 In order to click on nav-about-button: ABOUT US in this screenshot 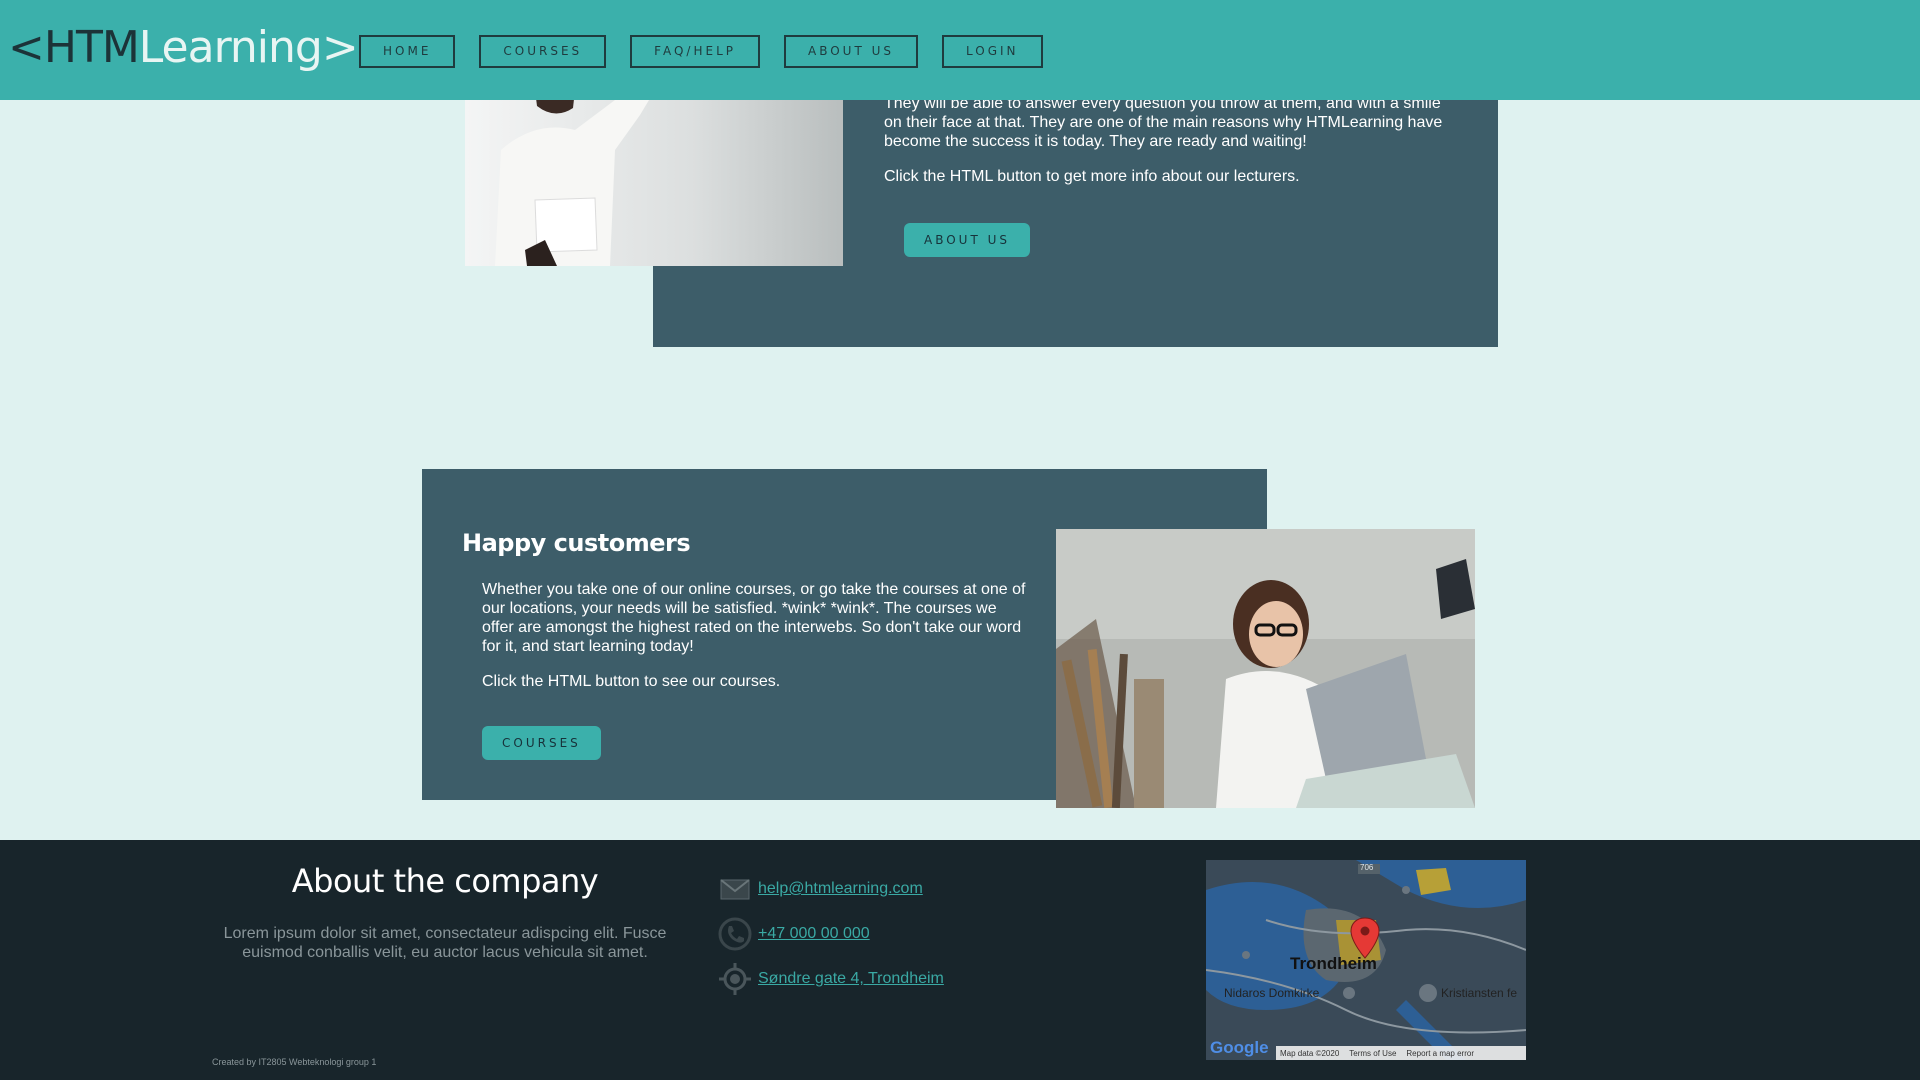, I will do `click(851, 51)`.